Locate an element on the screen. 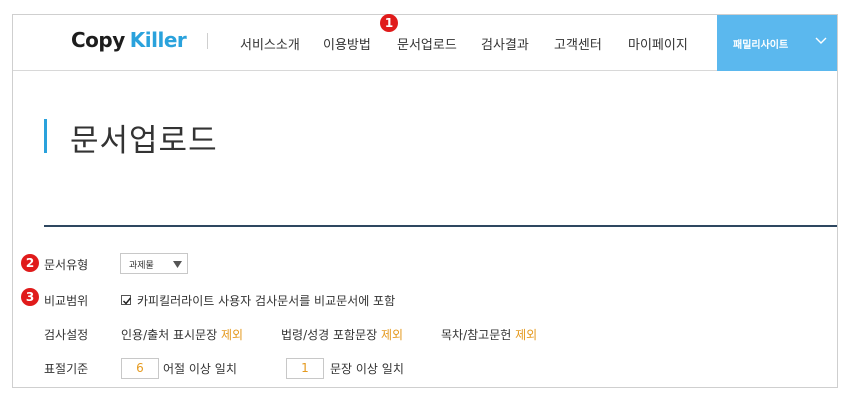  setting-law-action: 제외 is located at coordinates (392, 335).